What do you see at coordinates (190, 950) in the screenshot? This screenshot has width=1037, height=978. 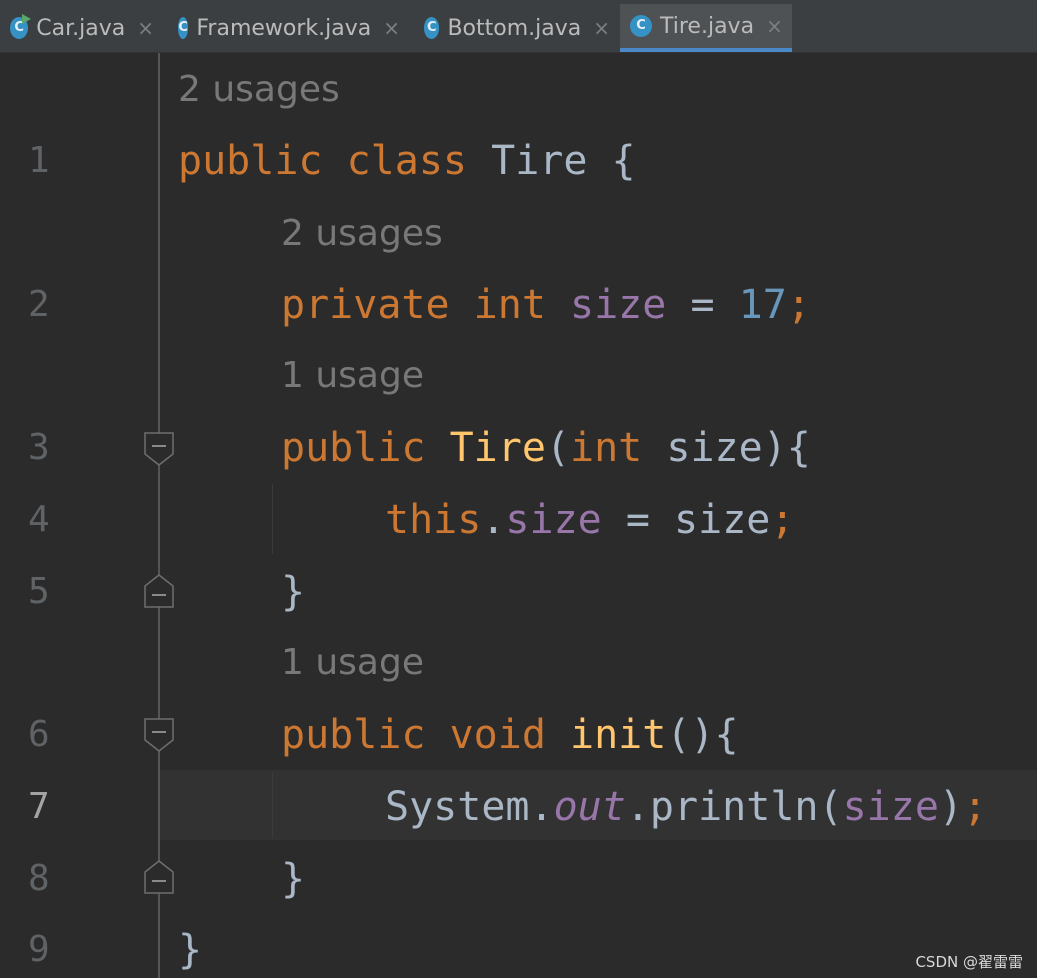 I see `code-line-9: }` at bounding box center [190, 950].